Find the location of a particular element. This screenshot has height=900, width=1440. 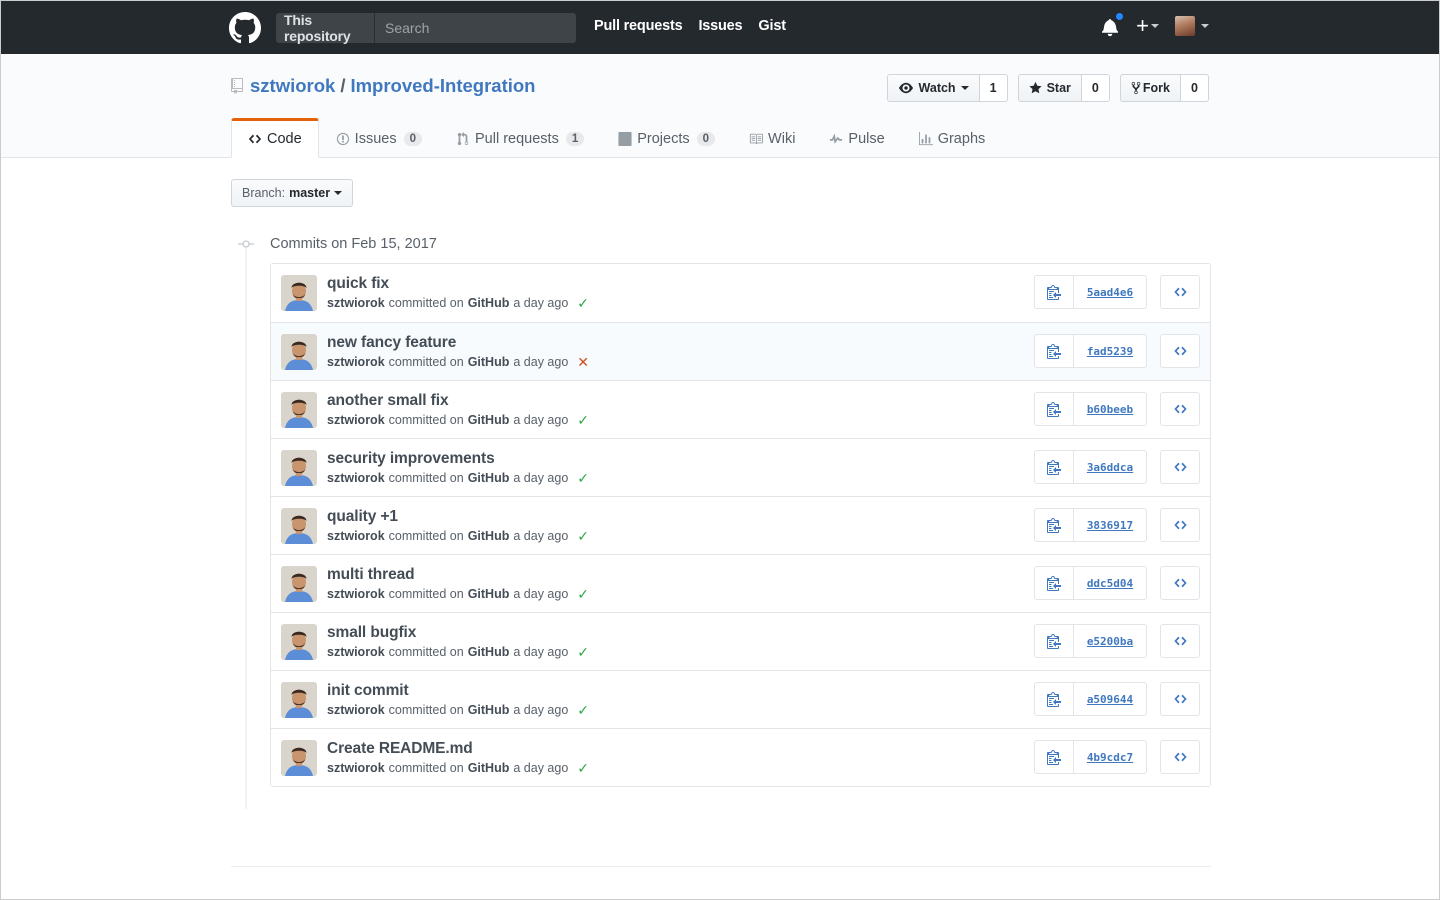

fork-count: 0 is located at coordinates (1195, 88).